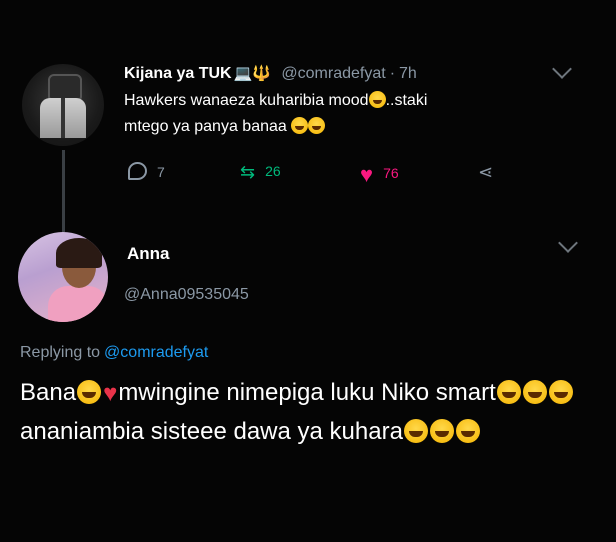  What do you see at coordinates (63, 191) in the screenshot?
I see `thread-connector-line` at bounding box center [63, 191].